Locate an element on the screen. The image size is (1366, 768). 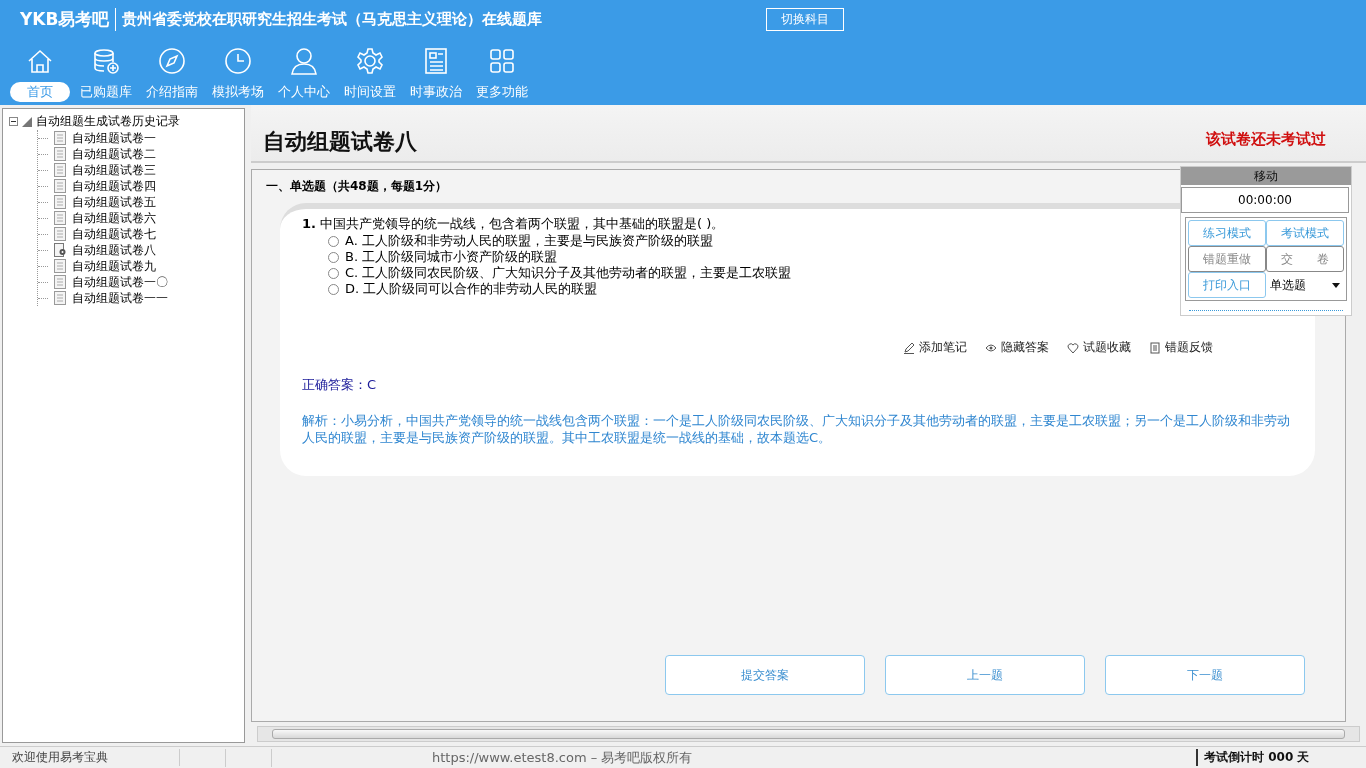
collapse-toggle-icon is located at coordinates (13, 121).